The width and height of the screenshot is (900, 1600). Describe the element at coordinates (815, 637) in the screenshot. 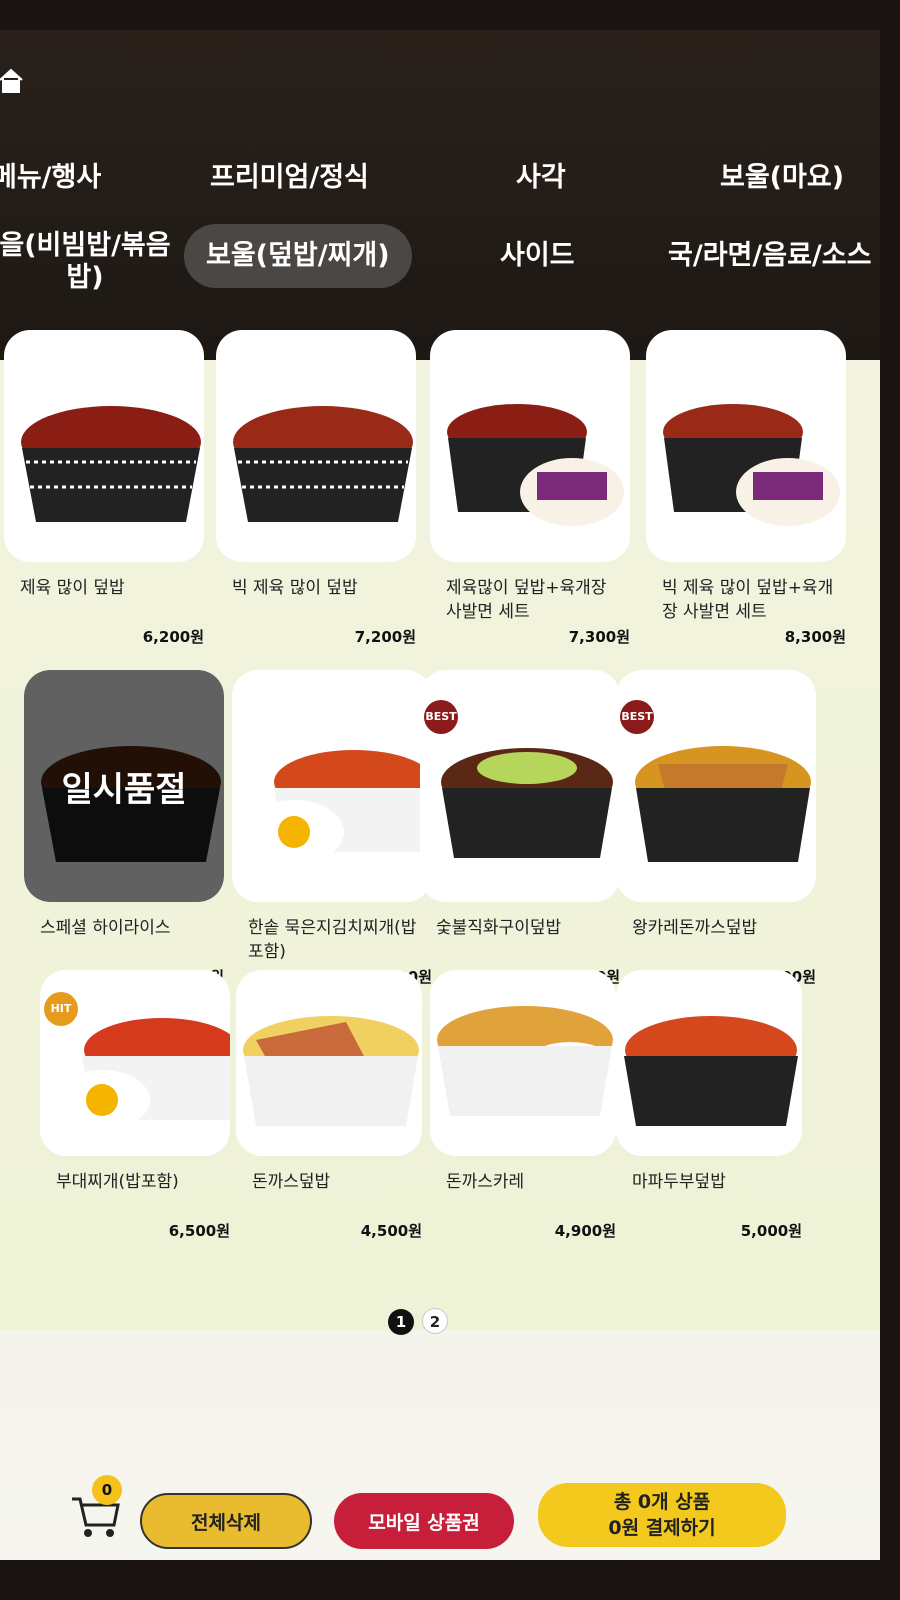

I see `product-price: 8,300원` at that location.